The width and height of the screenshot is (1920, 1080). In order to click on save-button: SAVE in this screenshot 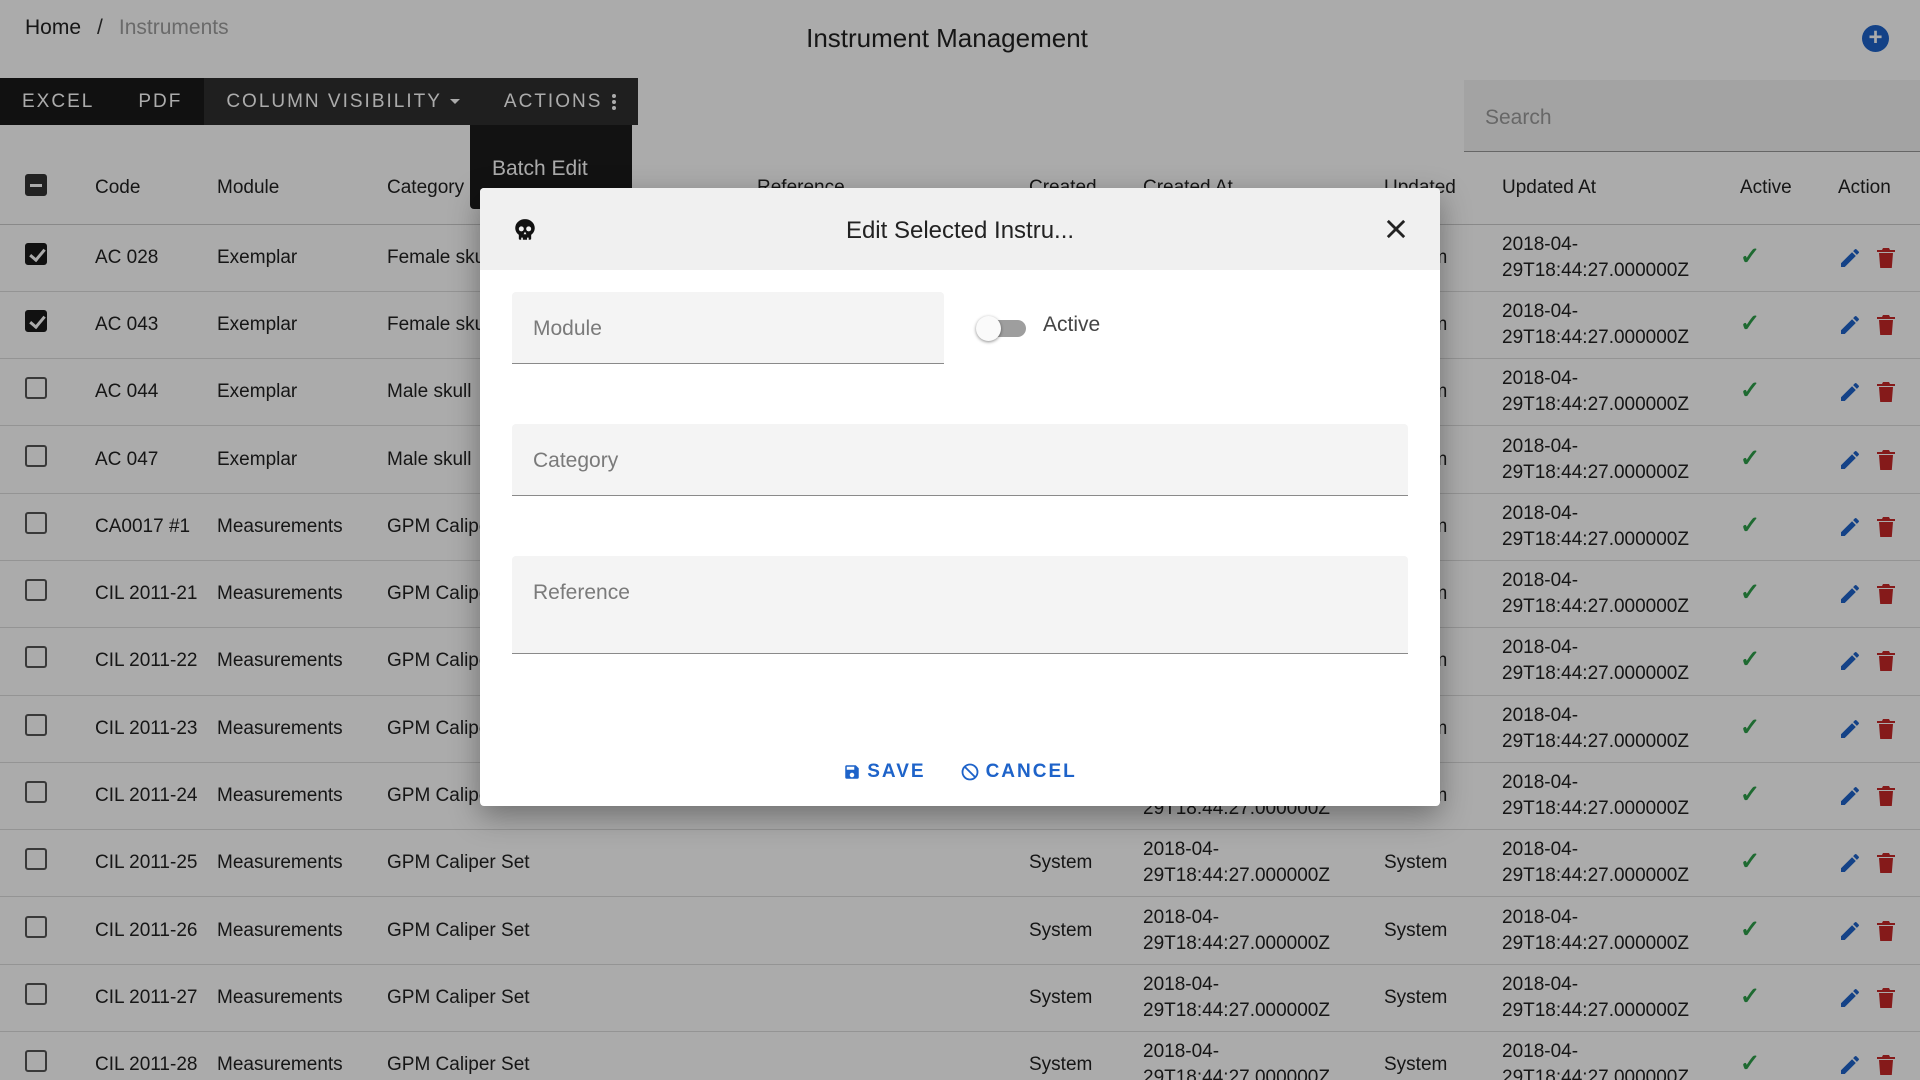, I will do `click(884, 772)`.